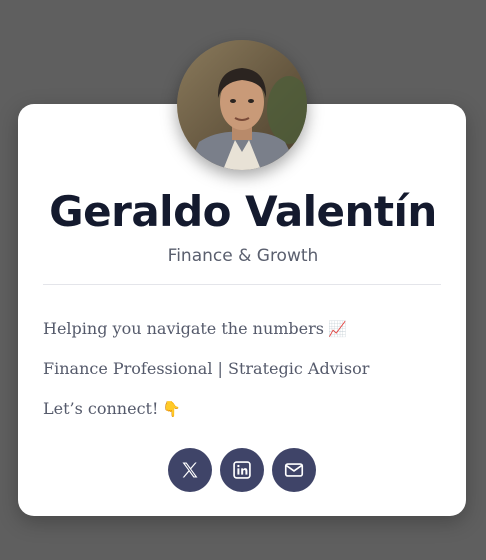 Image resolution: width=486 pixels, height=560 pixels. I want to click on profile-name: Geraldo Valentín, so click(243, 211).